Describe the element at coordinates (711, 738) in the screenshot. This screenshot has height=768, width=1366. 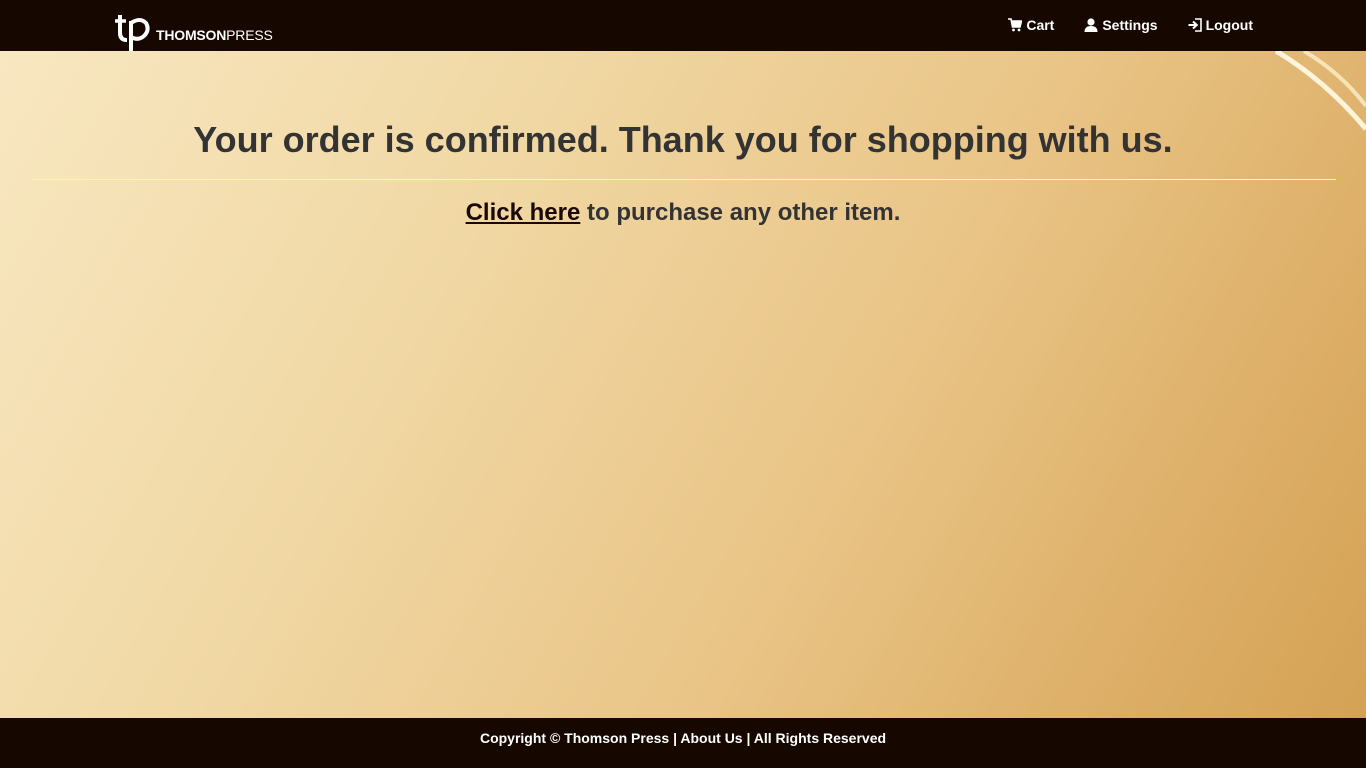
I see `about-us-link: About Us` at that location.